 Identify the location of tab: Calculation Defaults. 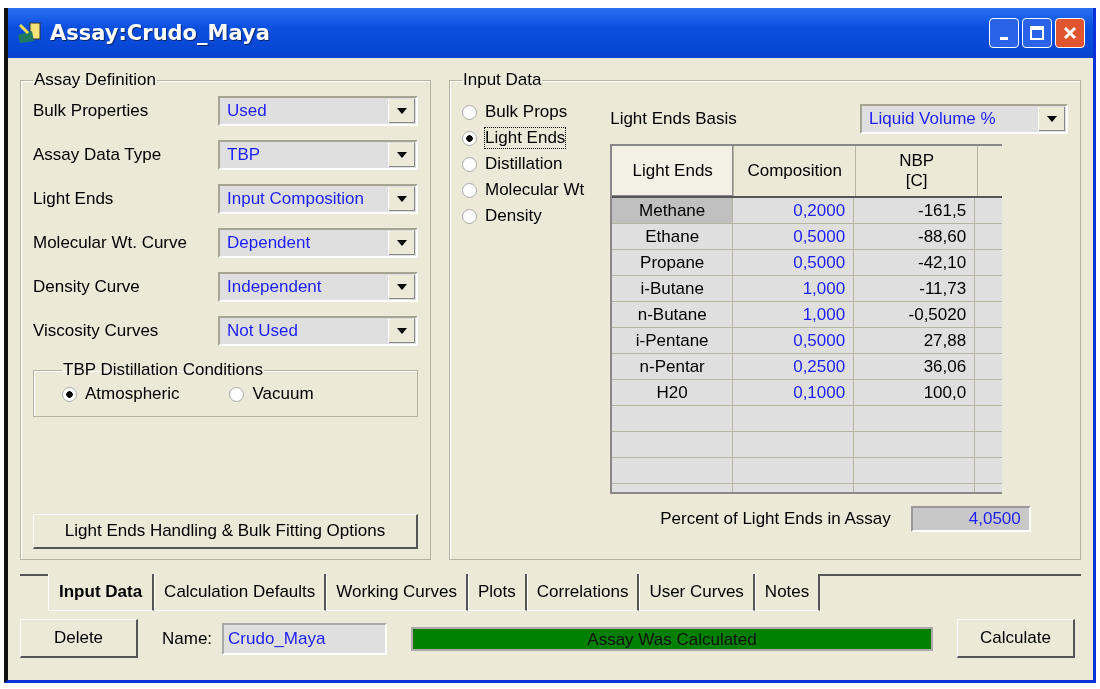
(240, 592).